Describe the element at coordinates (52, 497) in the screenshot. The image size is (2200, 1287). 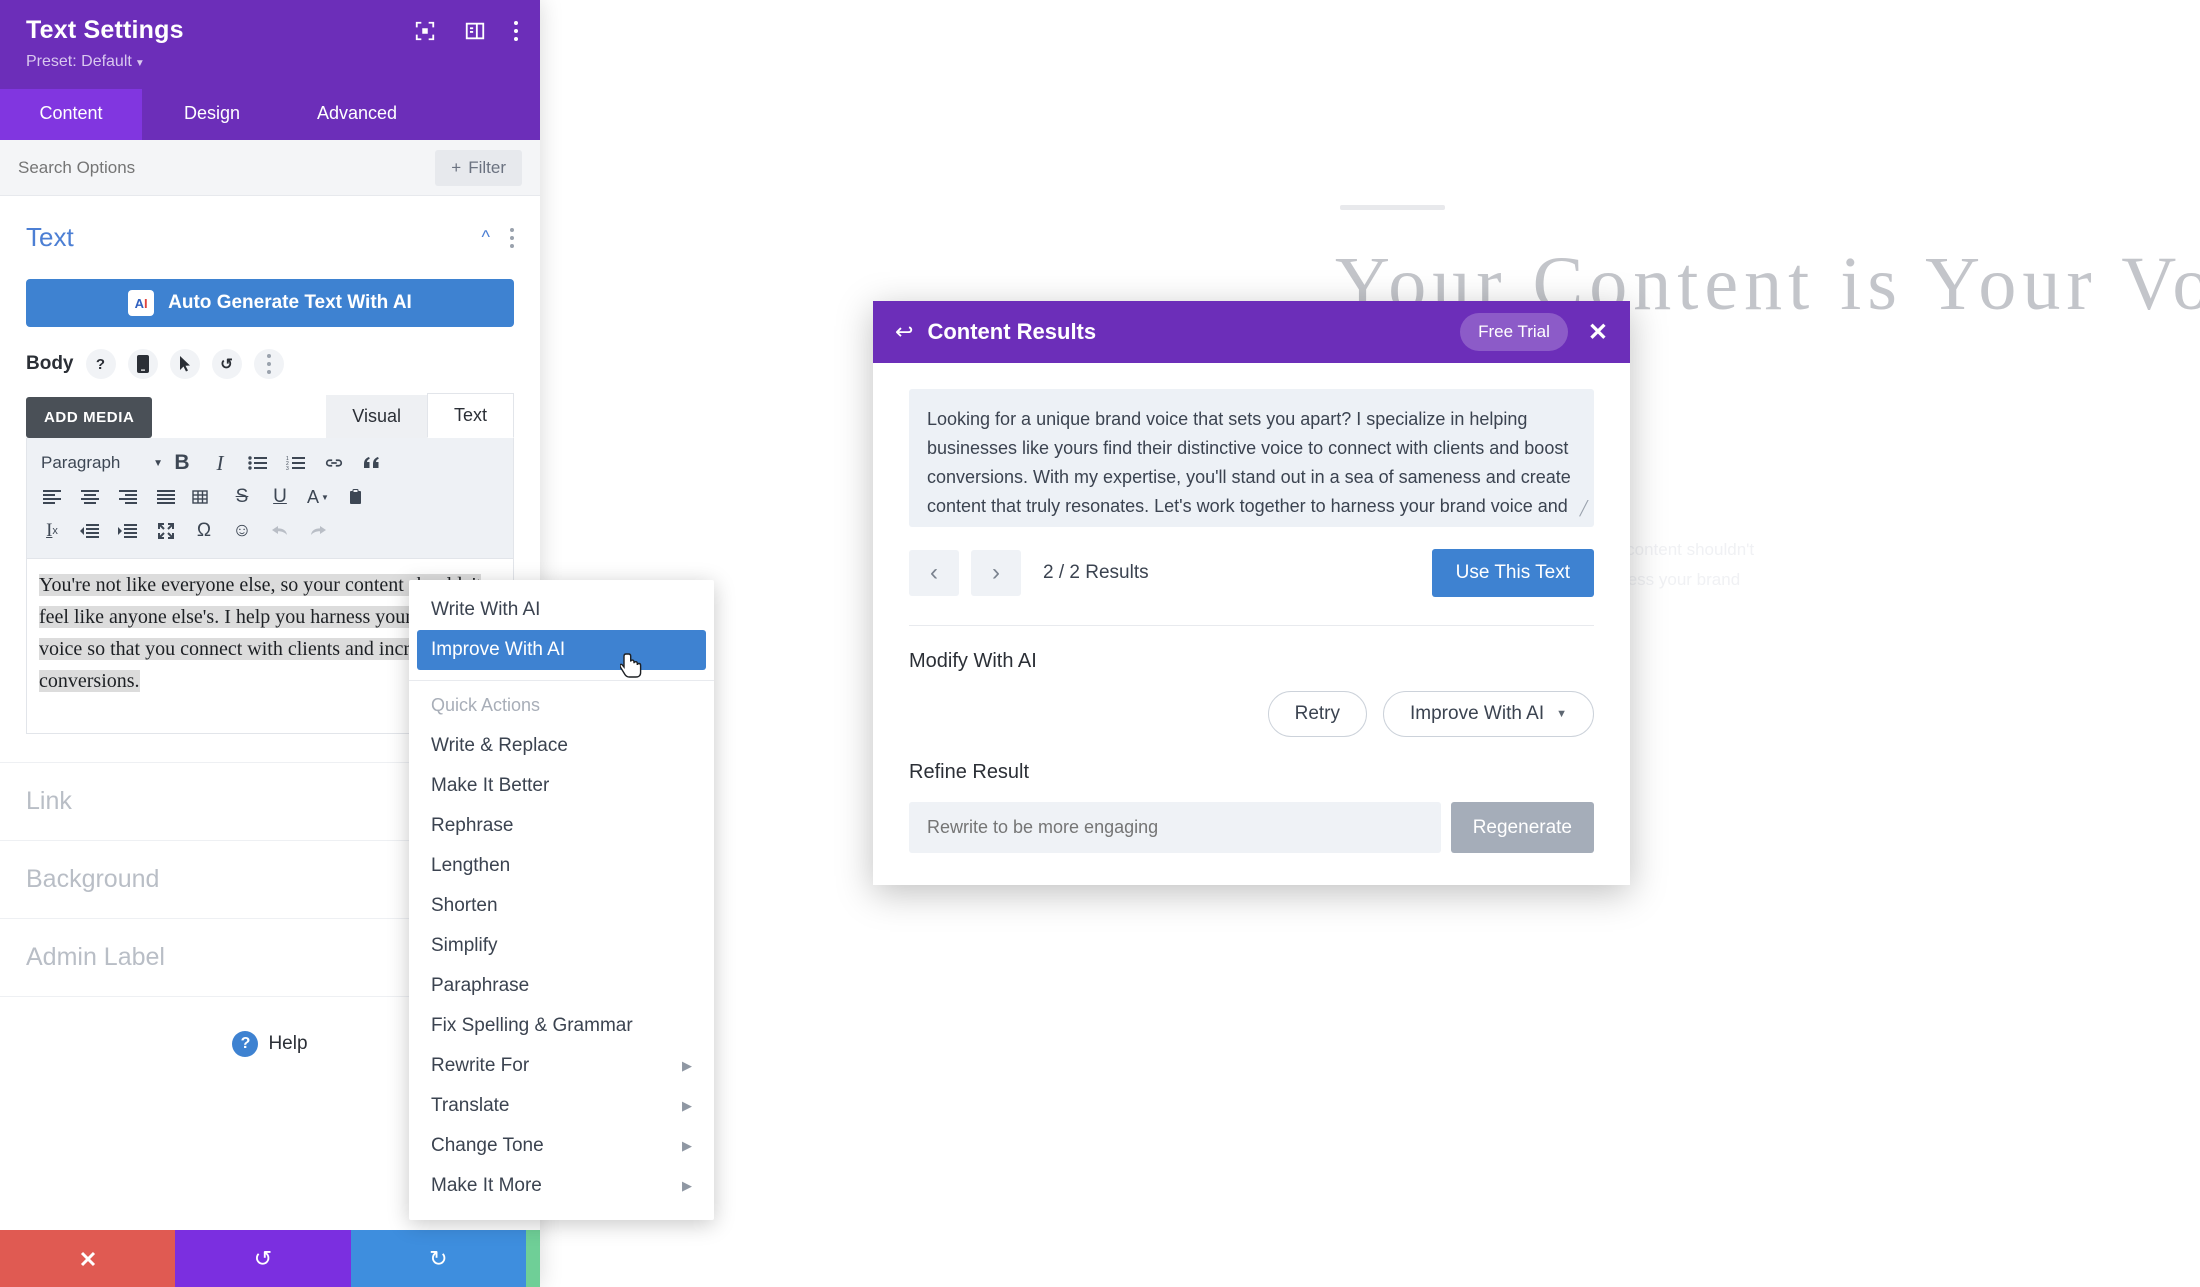
I see `align-left-icon` at that location.